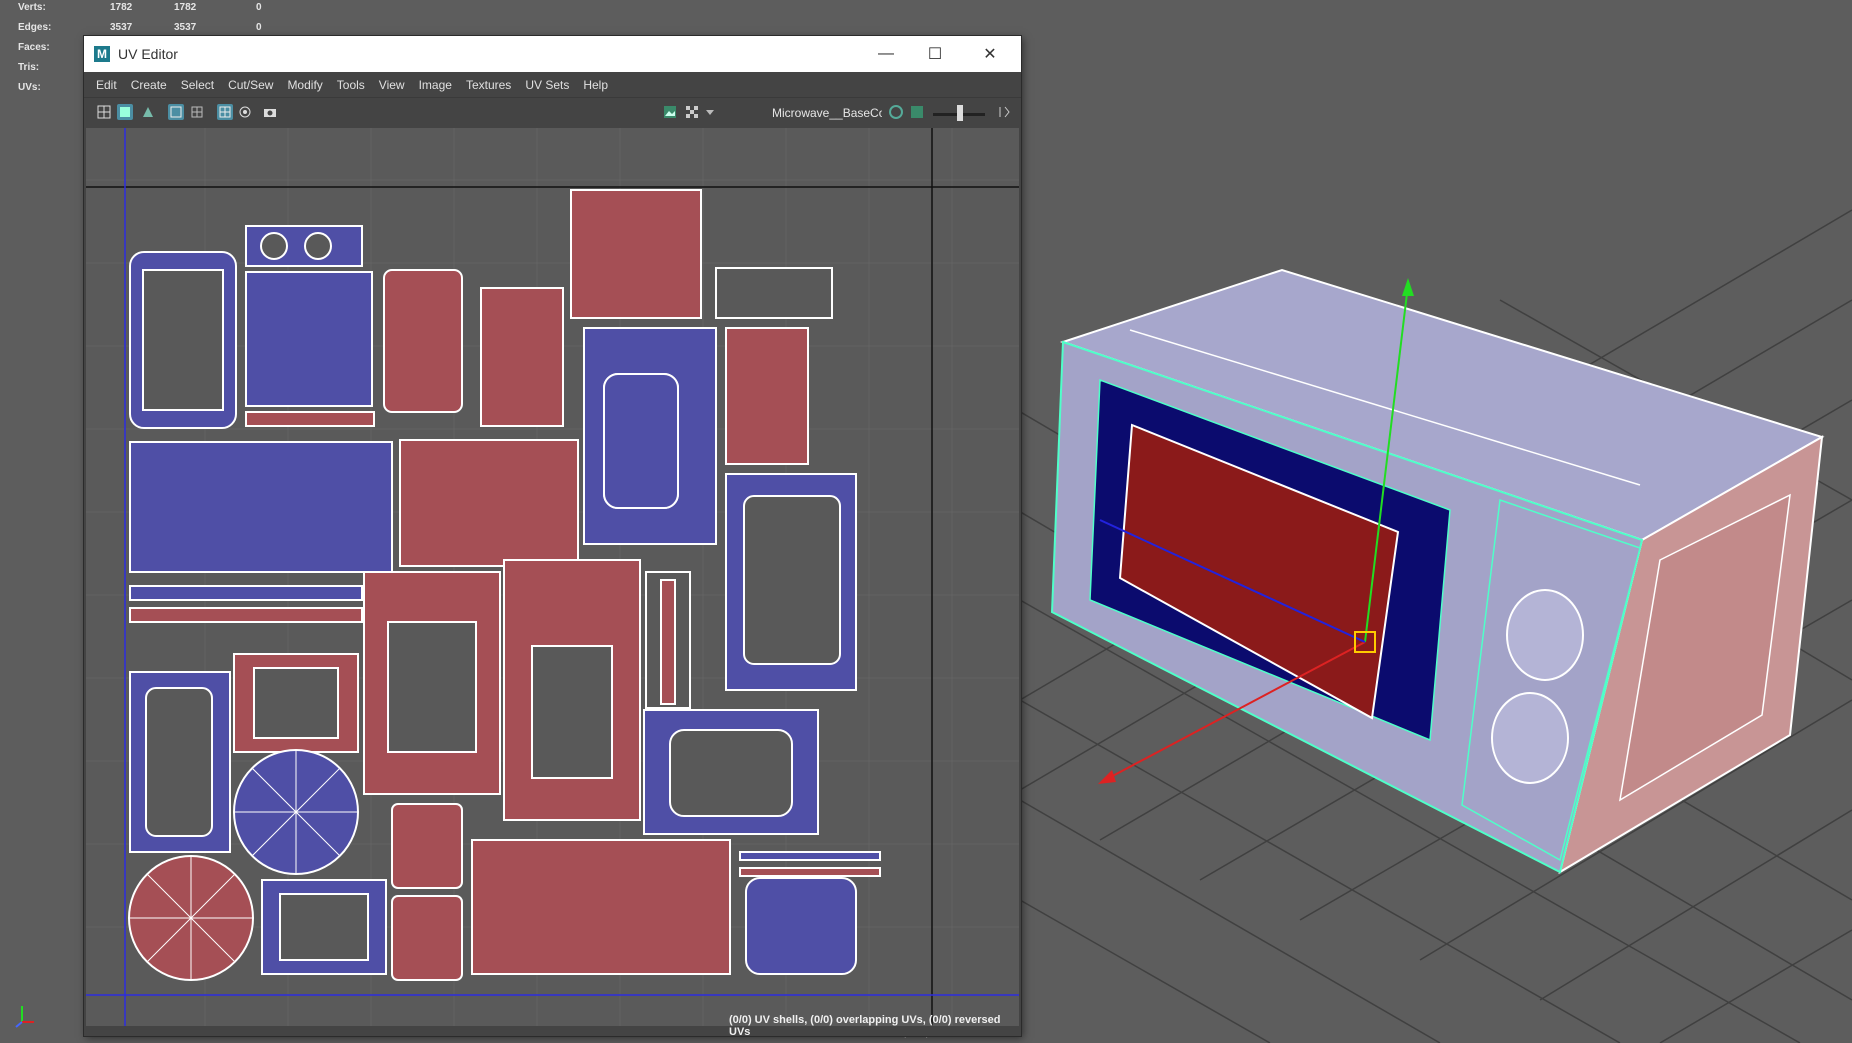 Image resolution: width=1852 pixels, height=1043 pixels. Describe the element at coordinates (102, 54) in the screenshot. I see `maya-app-icon: M` at that location.